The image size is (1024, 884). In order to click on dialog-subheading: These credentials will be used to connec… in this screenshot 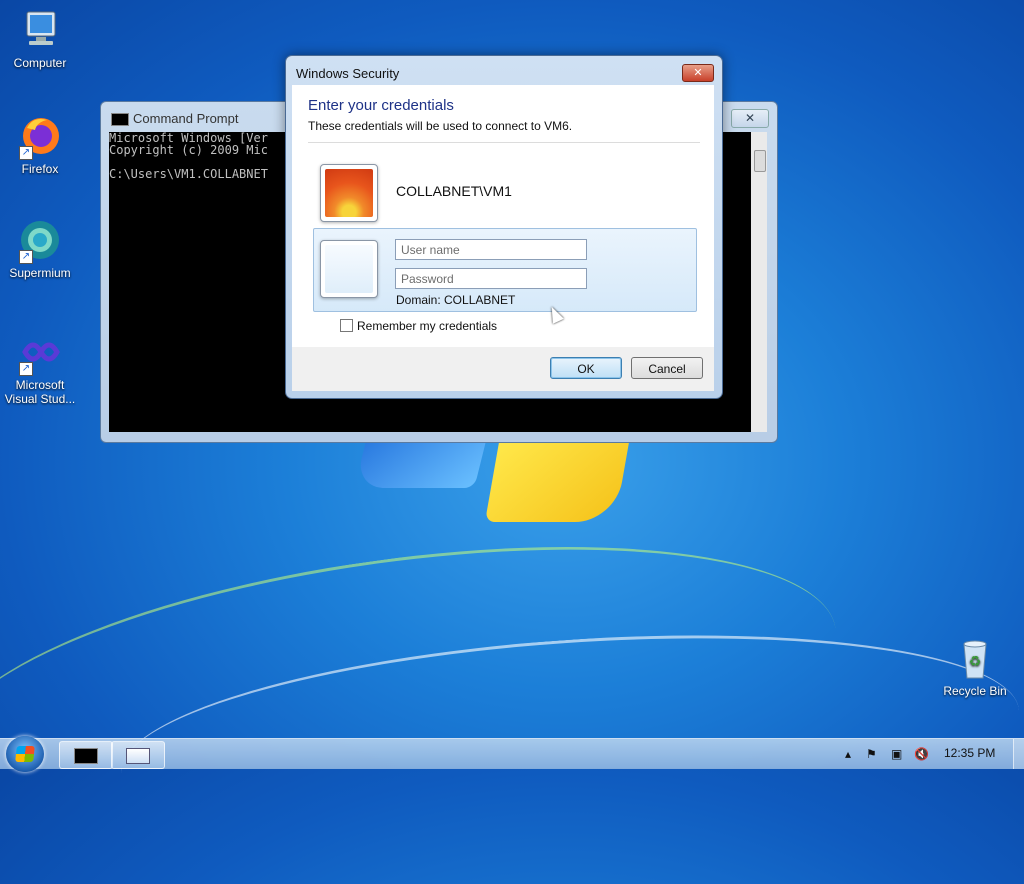, I will do `click(440, 126)`.